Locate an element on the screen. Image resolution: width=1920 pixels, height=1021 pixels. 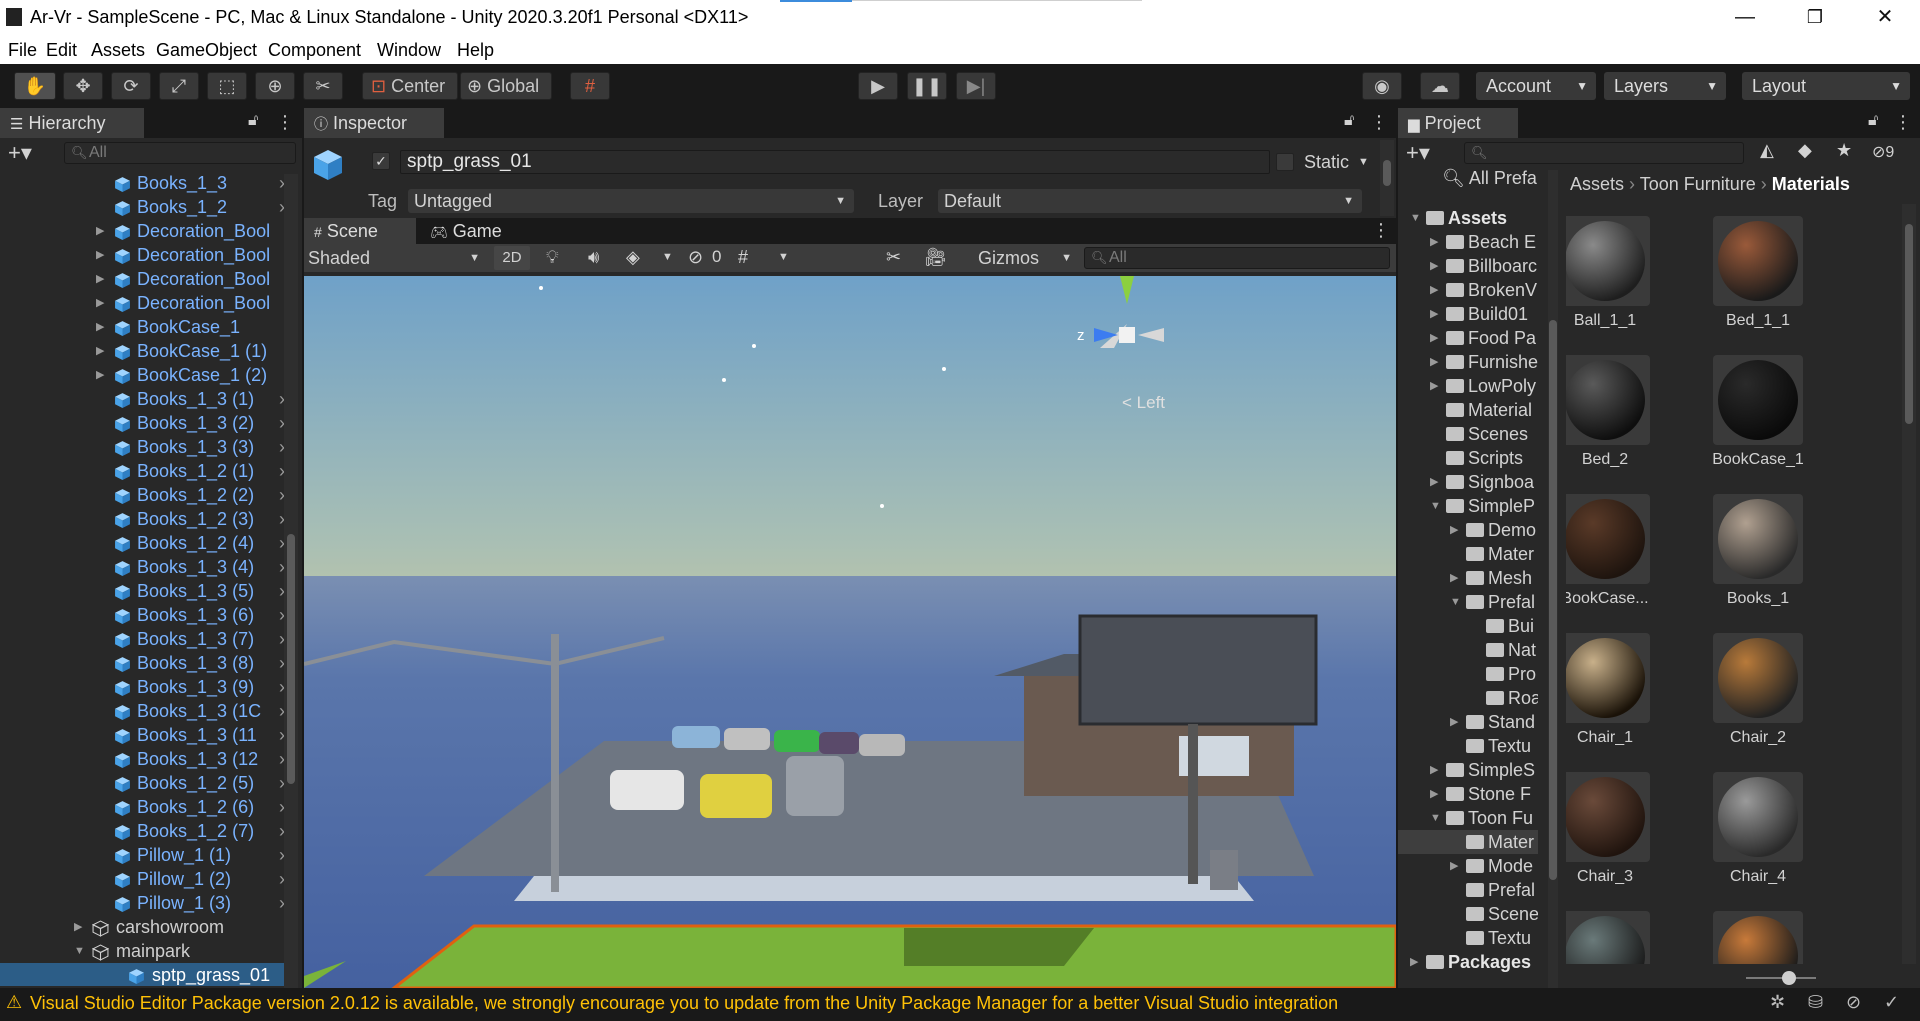
grid-toggle-icon: # is located at coordinates (743, 257).